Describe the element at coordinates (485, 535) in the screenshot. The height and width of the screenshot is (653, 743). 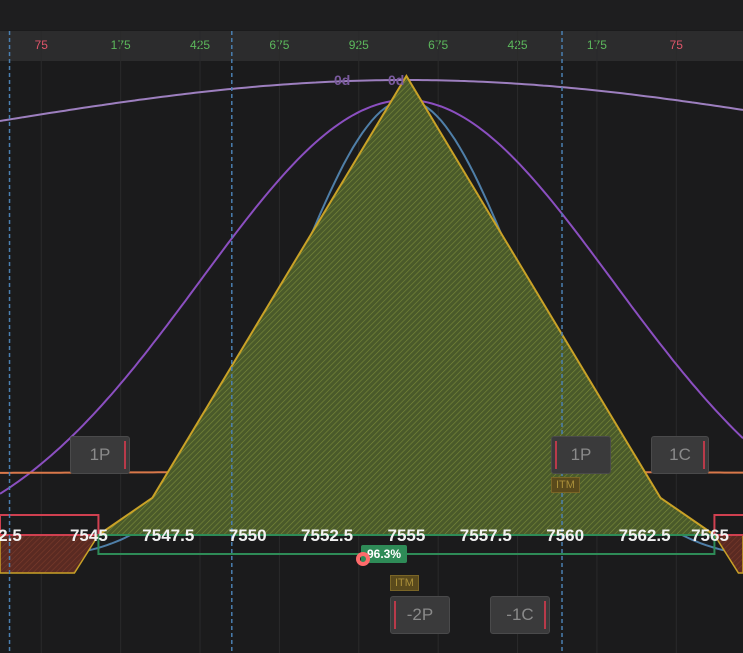
I see `strike-label: 7557.5` at that location.